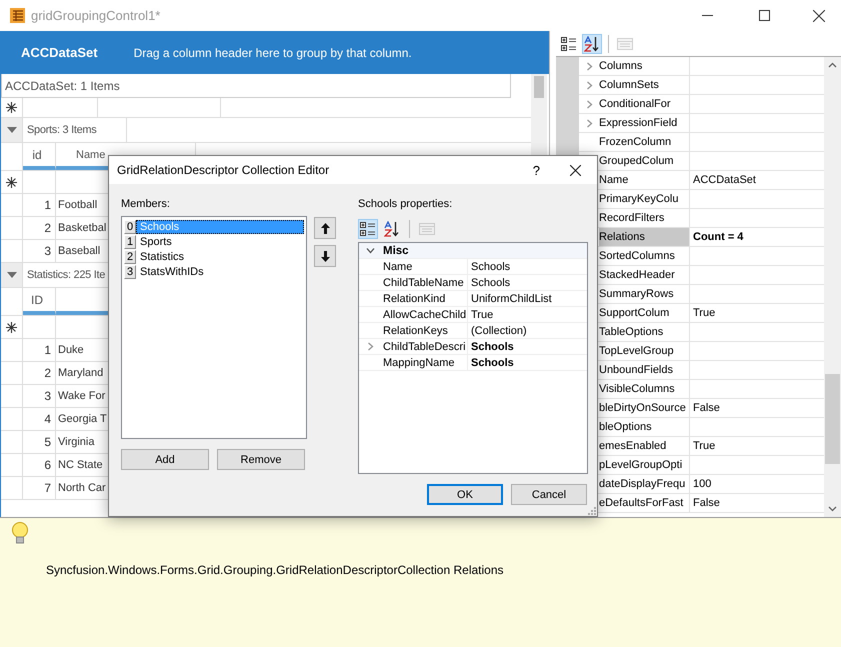  What do you see at coordinates (146, 204) in the screenshot?
I see `members-label: Members:` at bounding box center [146, 204].